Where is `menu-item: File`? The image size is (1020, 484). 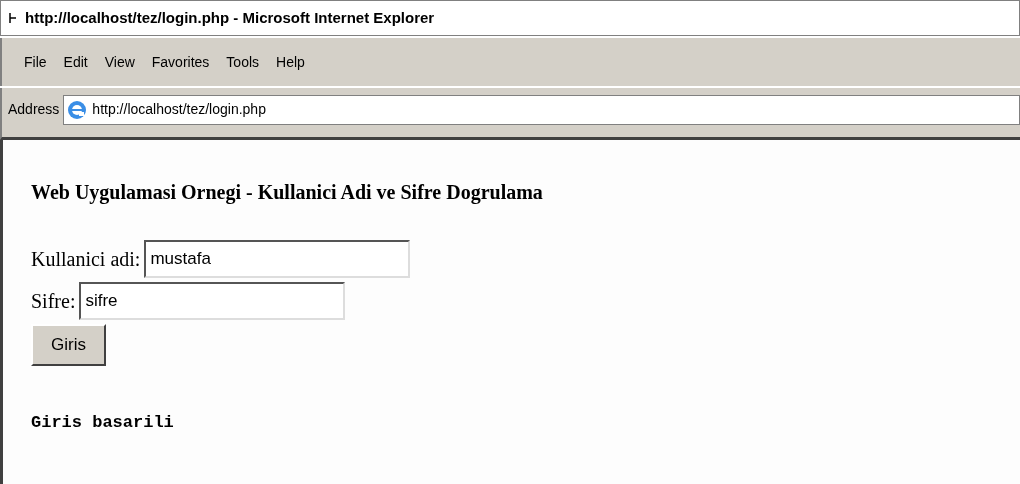 menu-item: File is located at coordinates (35, 62).